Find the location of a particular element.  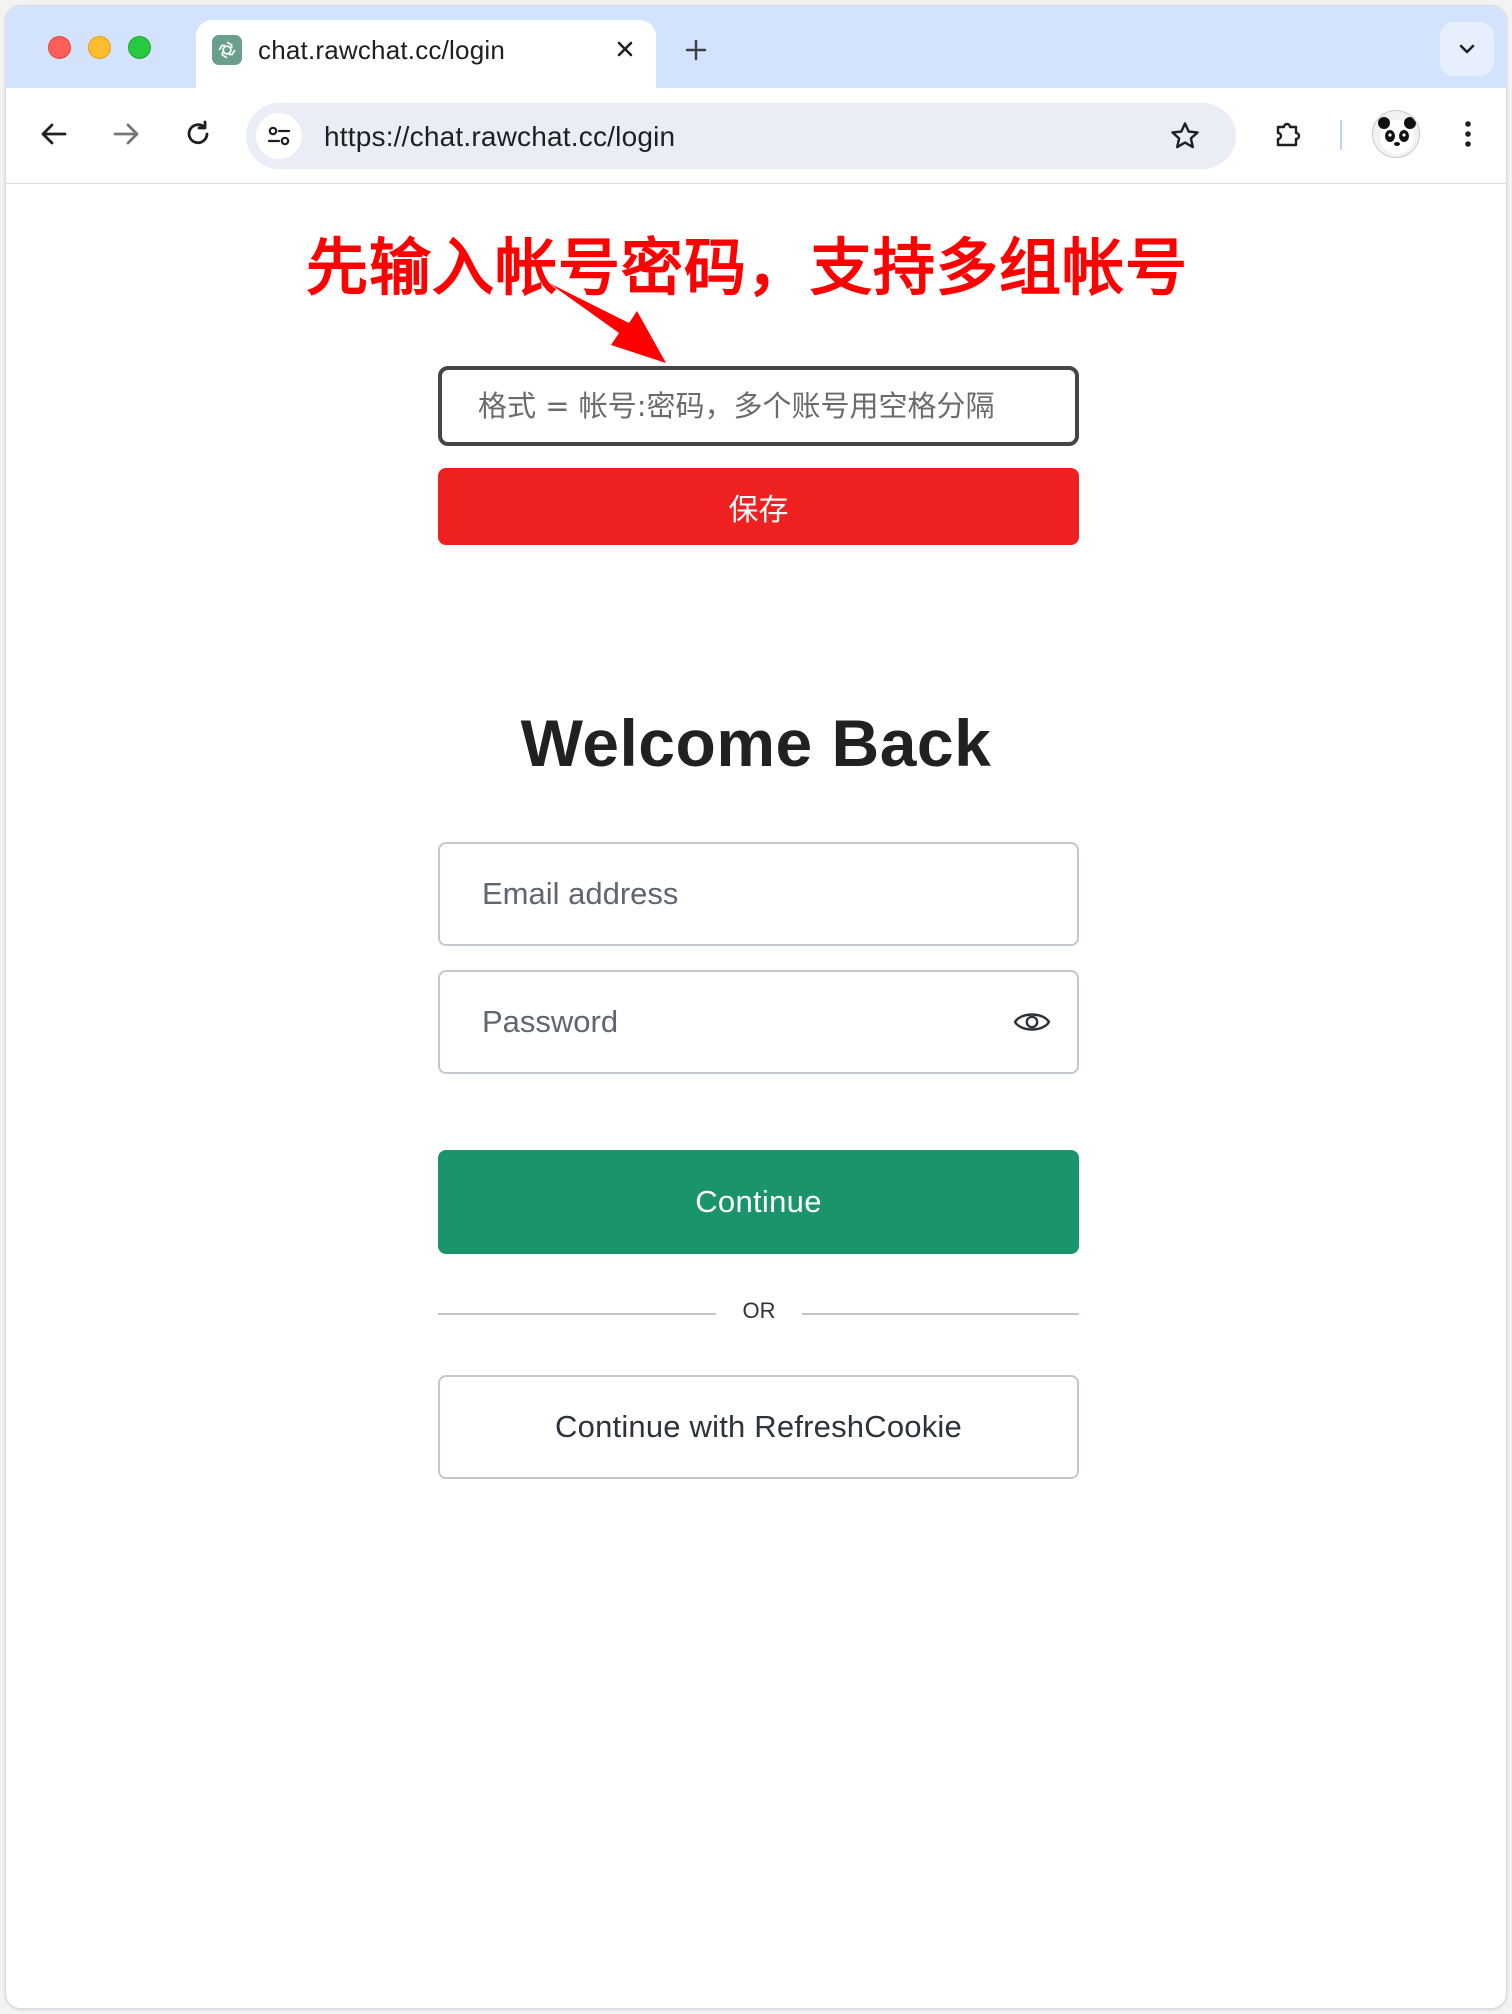

puzzle-icon is located at coordinates (1288, 134).